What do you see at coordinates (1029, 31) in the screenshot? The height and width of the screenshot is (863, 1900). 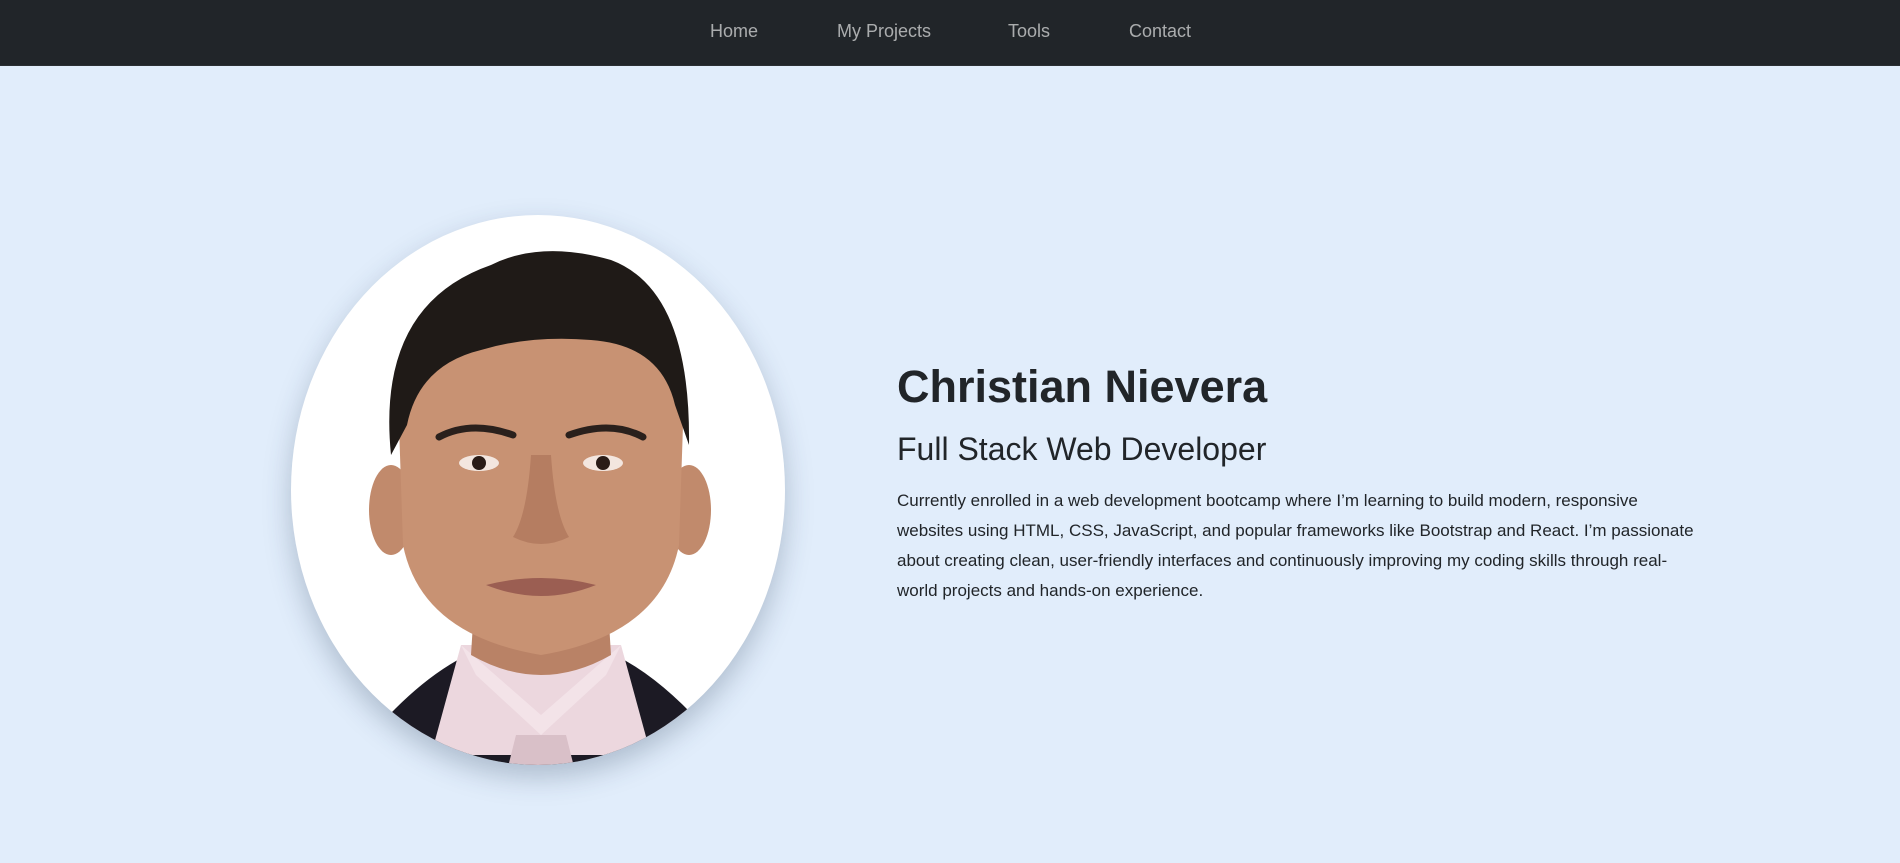 I see `nav-link-tools: Tools` at bounding box center [1029, 31].